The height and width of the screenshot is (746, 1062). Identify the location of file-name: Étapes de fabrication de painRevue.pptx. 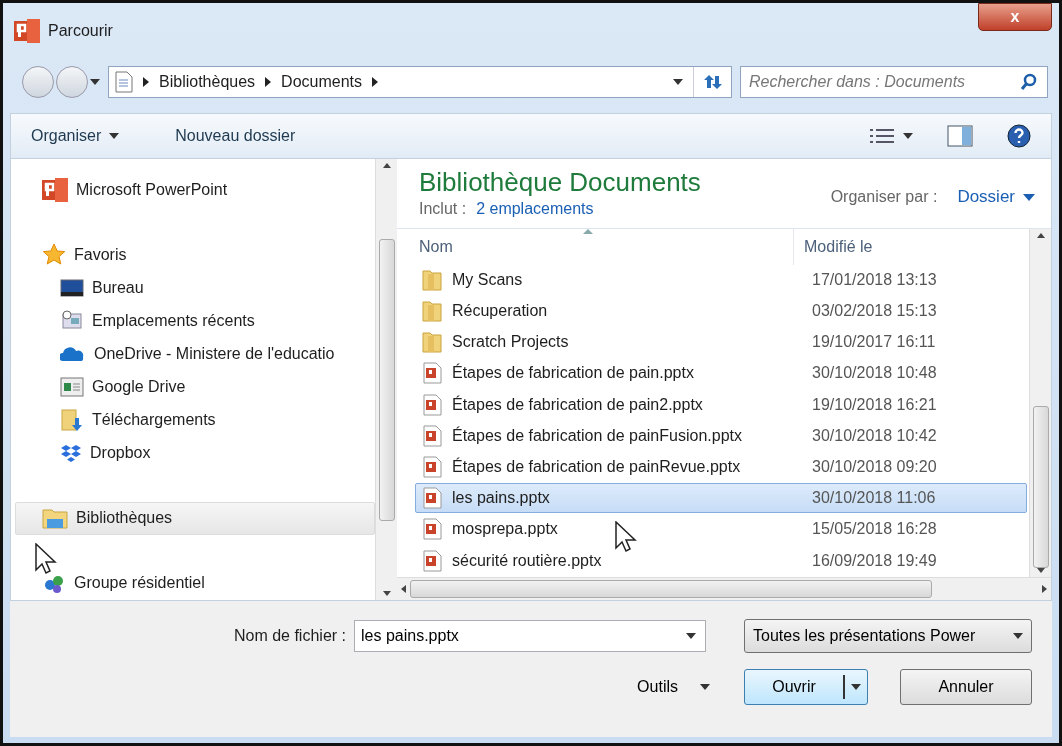
(596, 466).